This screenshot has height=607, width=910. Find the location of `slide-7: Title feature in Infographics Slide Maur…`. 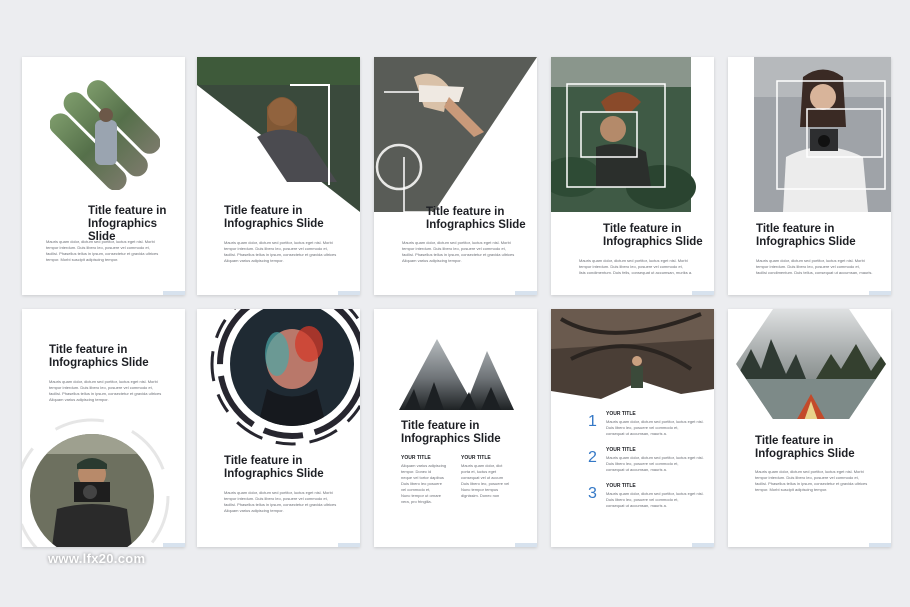

slide-7: Title feature in Infographics Slide Maur… is located at coordinates (278, 428).